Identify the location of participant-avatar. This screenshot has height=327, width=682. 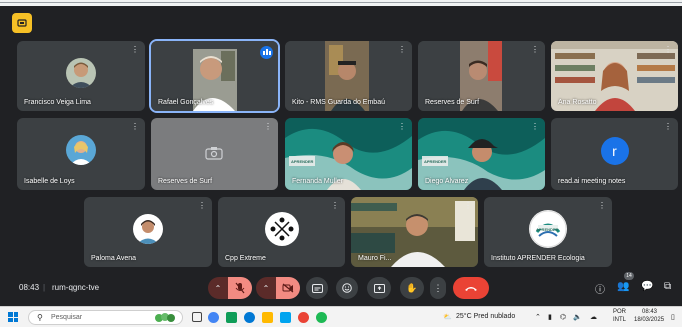
(81, 150).